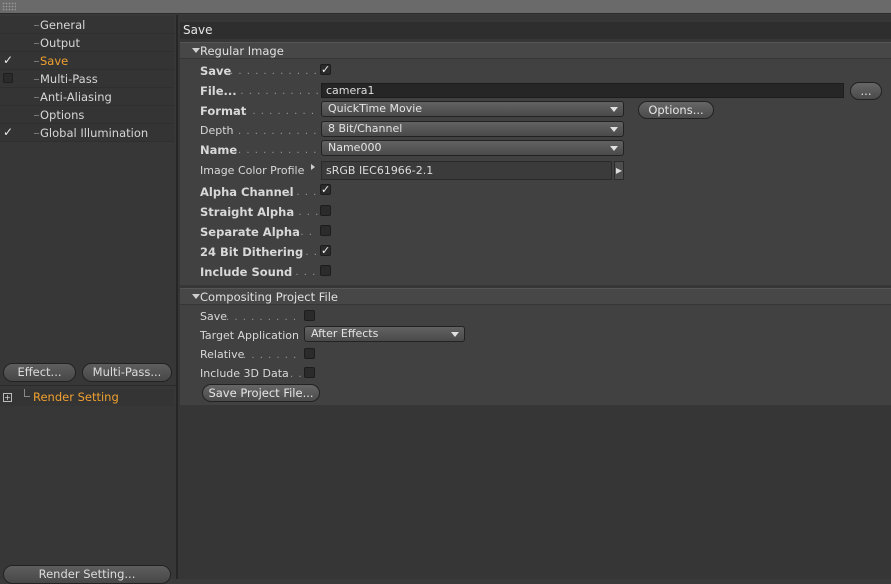 The image size is (891, 584). I want to click on include-sound-label: Include Sound, so click(246, 272).